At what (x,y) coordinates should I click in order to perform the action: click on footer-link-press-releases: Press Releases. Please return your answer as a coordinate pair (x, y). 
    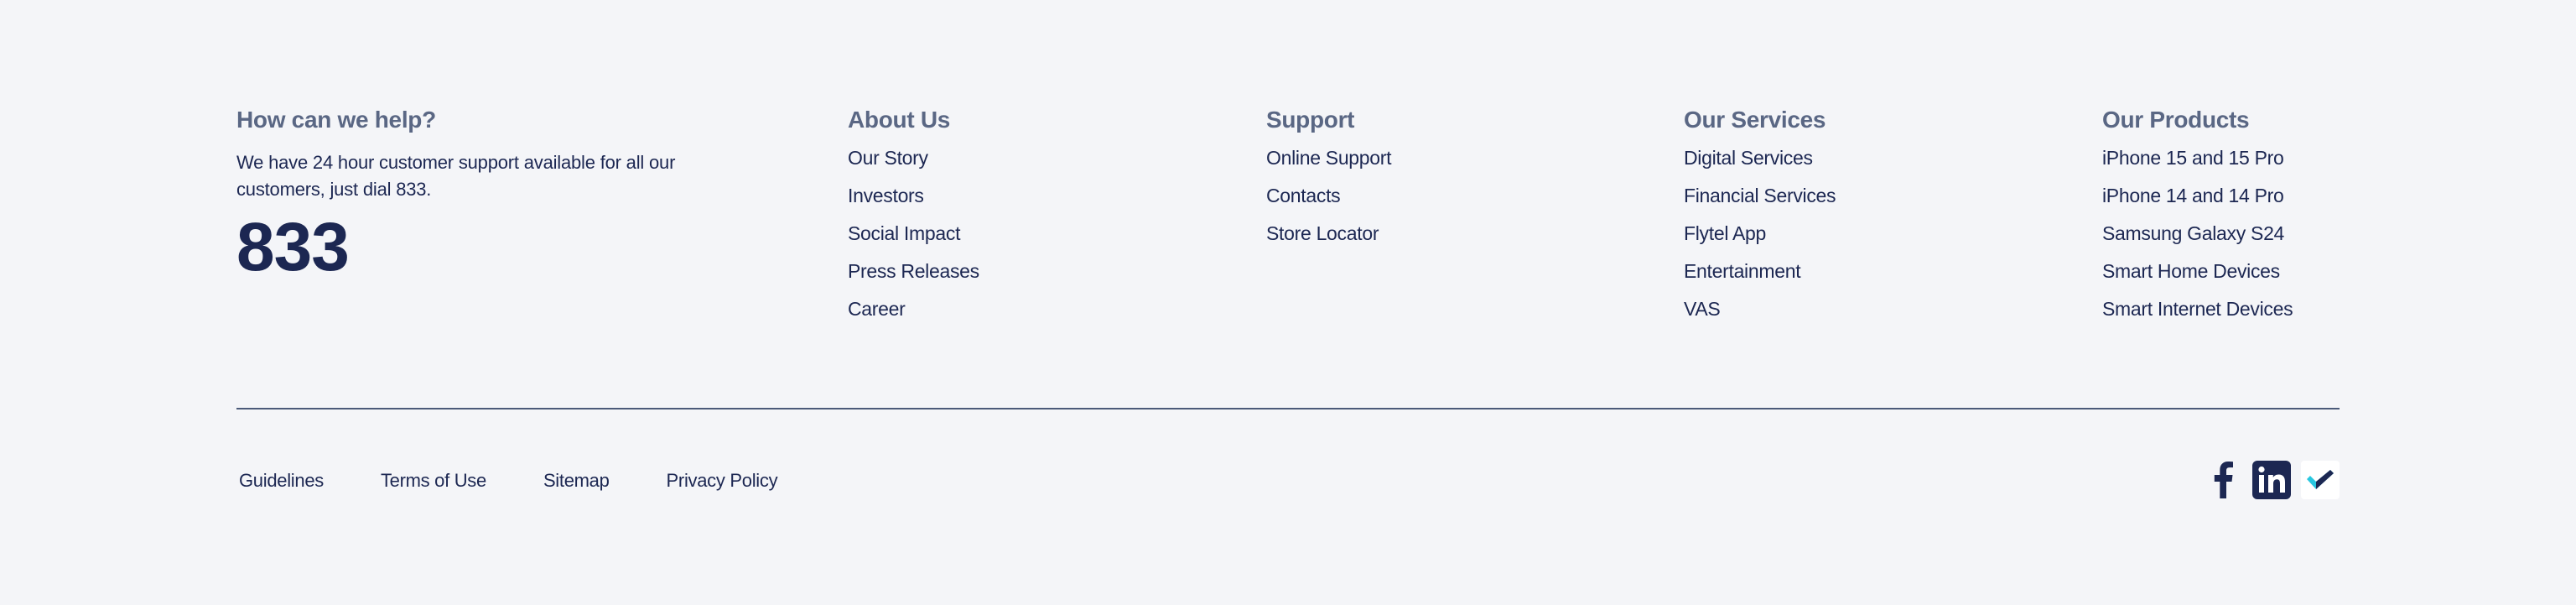
    Looking at the image, I should click on (913, 271).